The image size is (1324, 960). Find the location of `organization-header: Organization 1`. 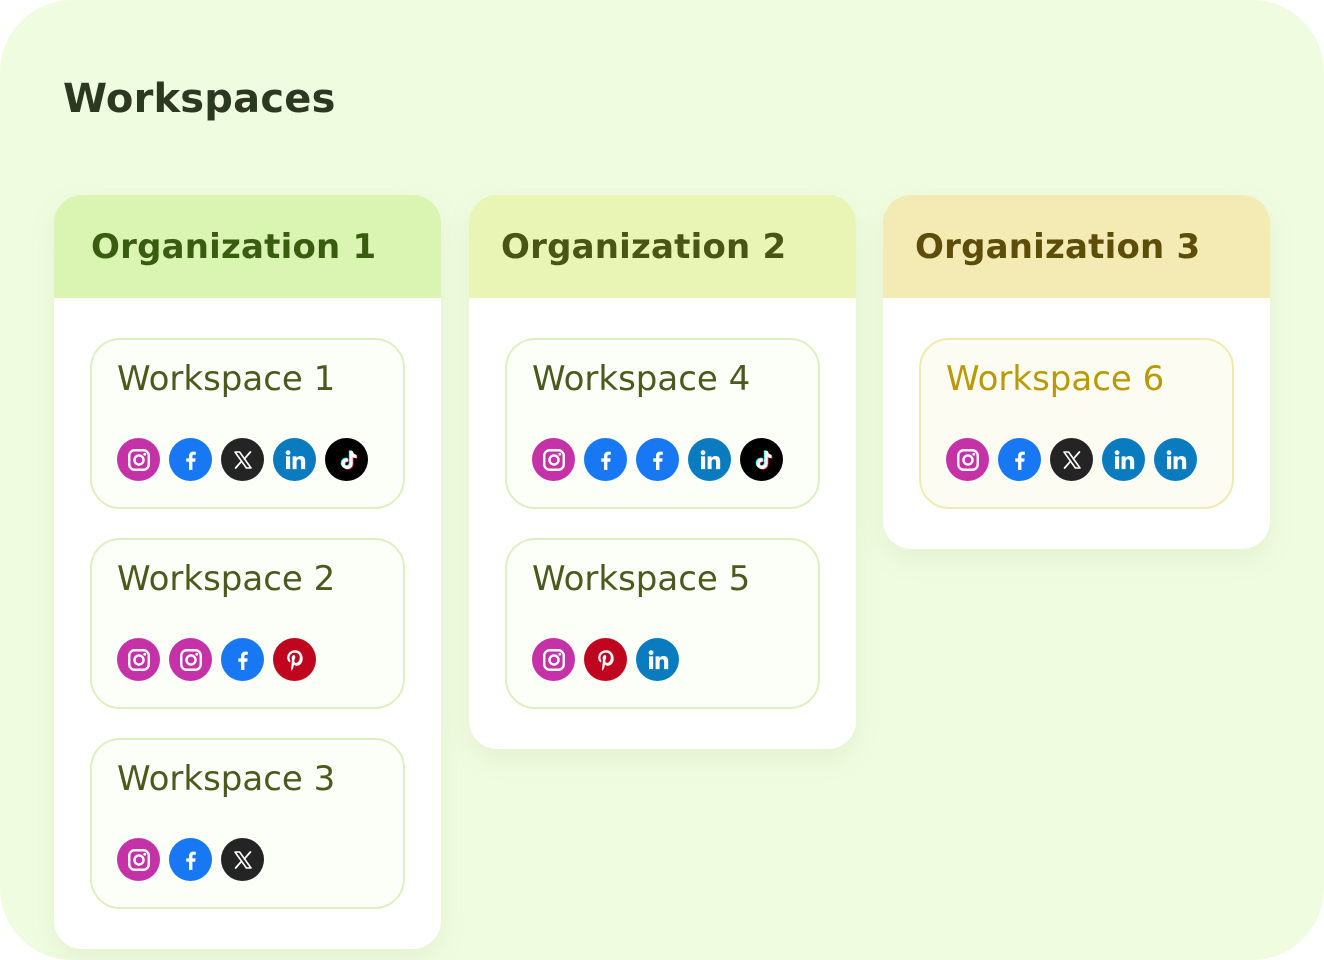

organization-header: Organization 1 is located at coordinates (247, 246).